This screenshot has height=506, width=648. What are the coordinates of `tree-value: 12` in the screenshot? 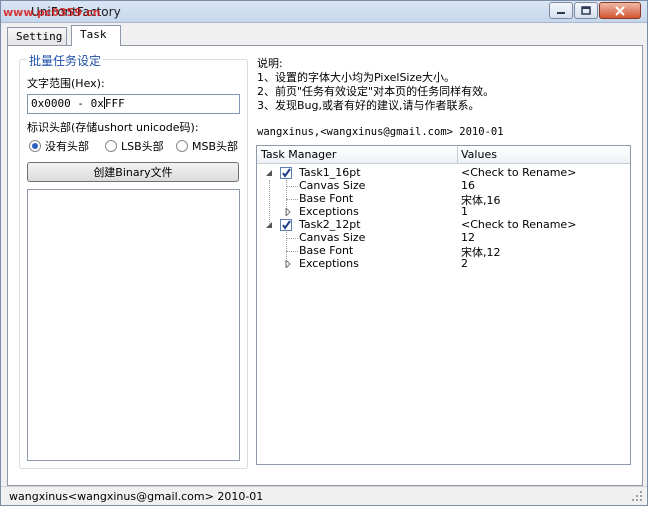 It's located at (468, 237).